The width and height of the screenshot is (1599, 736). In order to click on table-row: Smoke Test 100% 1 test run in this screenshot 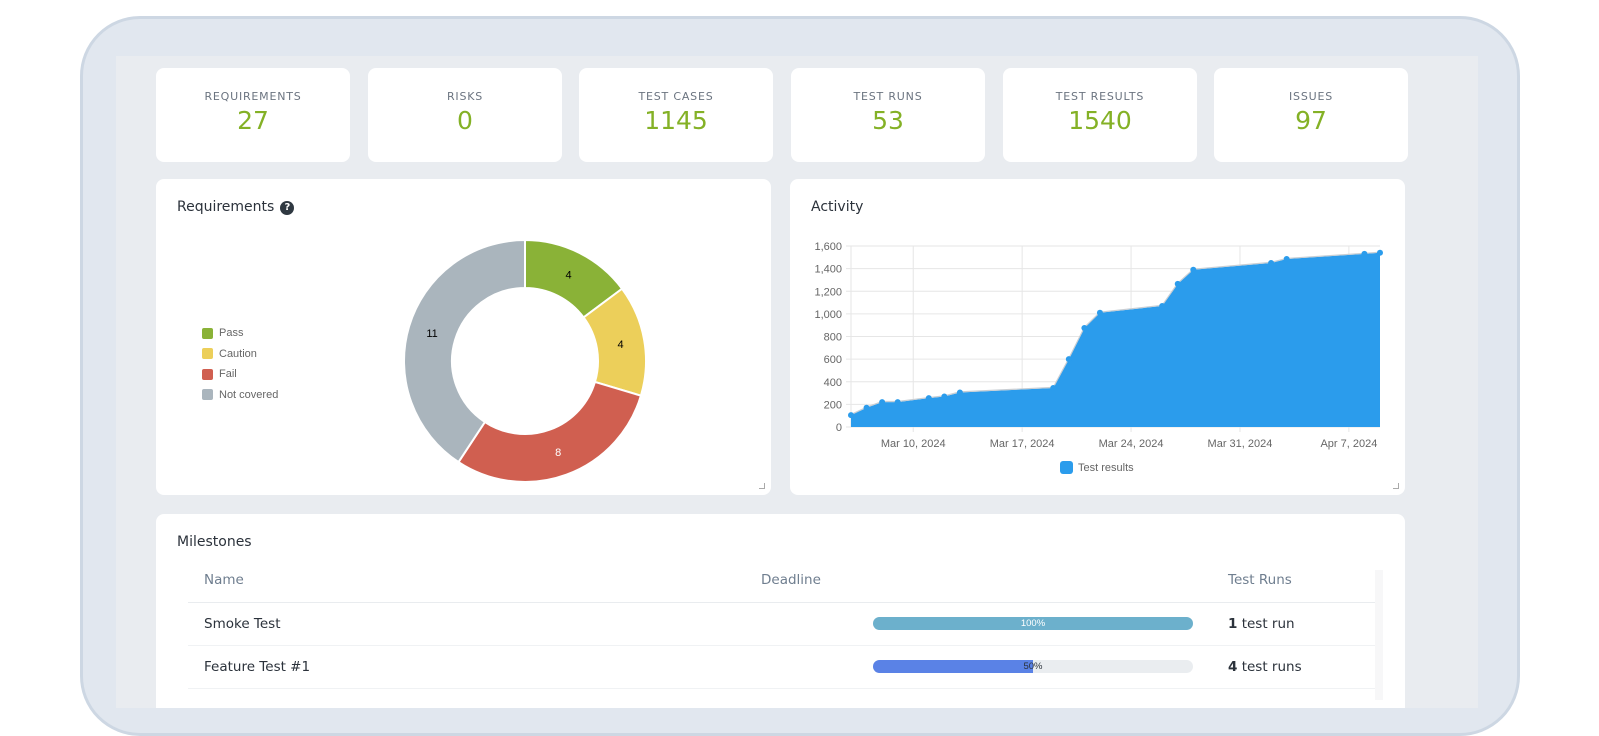, I will do `click(782, 624)`.